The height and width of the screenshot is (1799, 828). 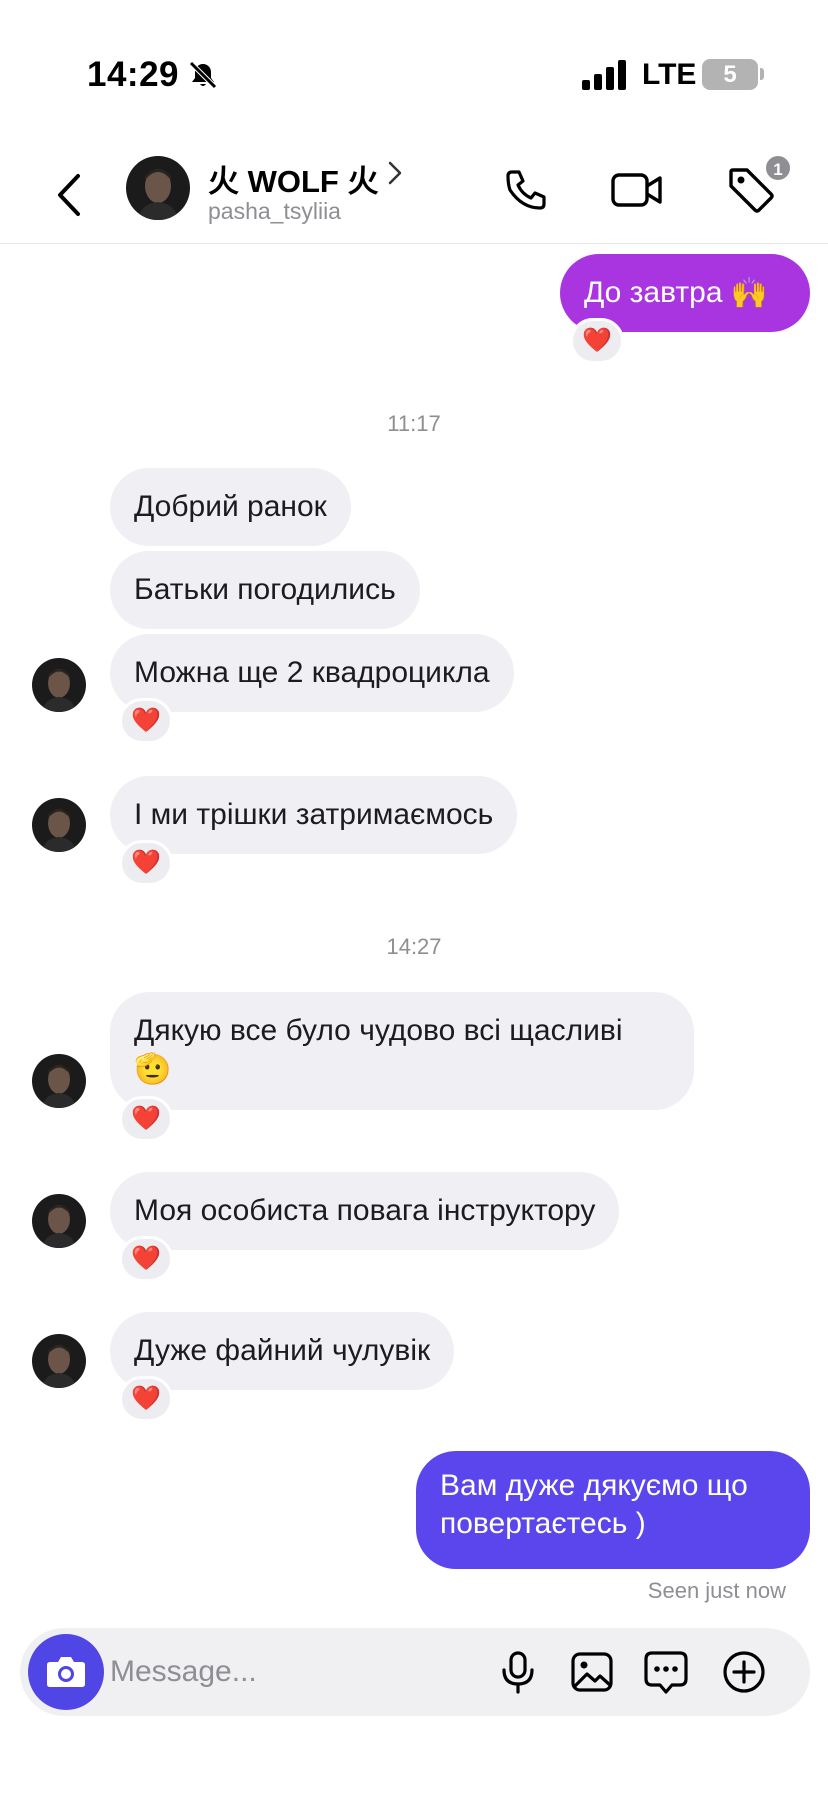 I want to click on raised-hands-emoji: 🙌, so click(x=749, y=294).